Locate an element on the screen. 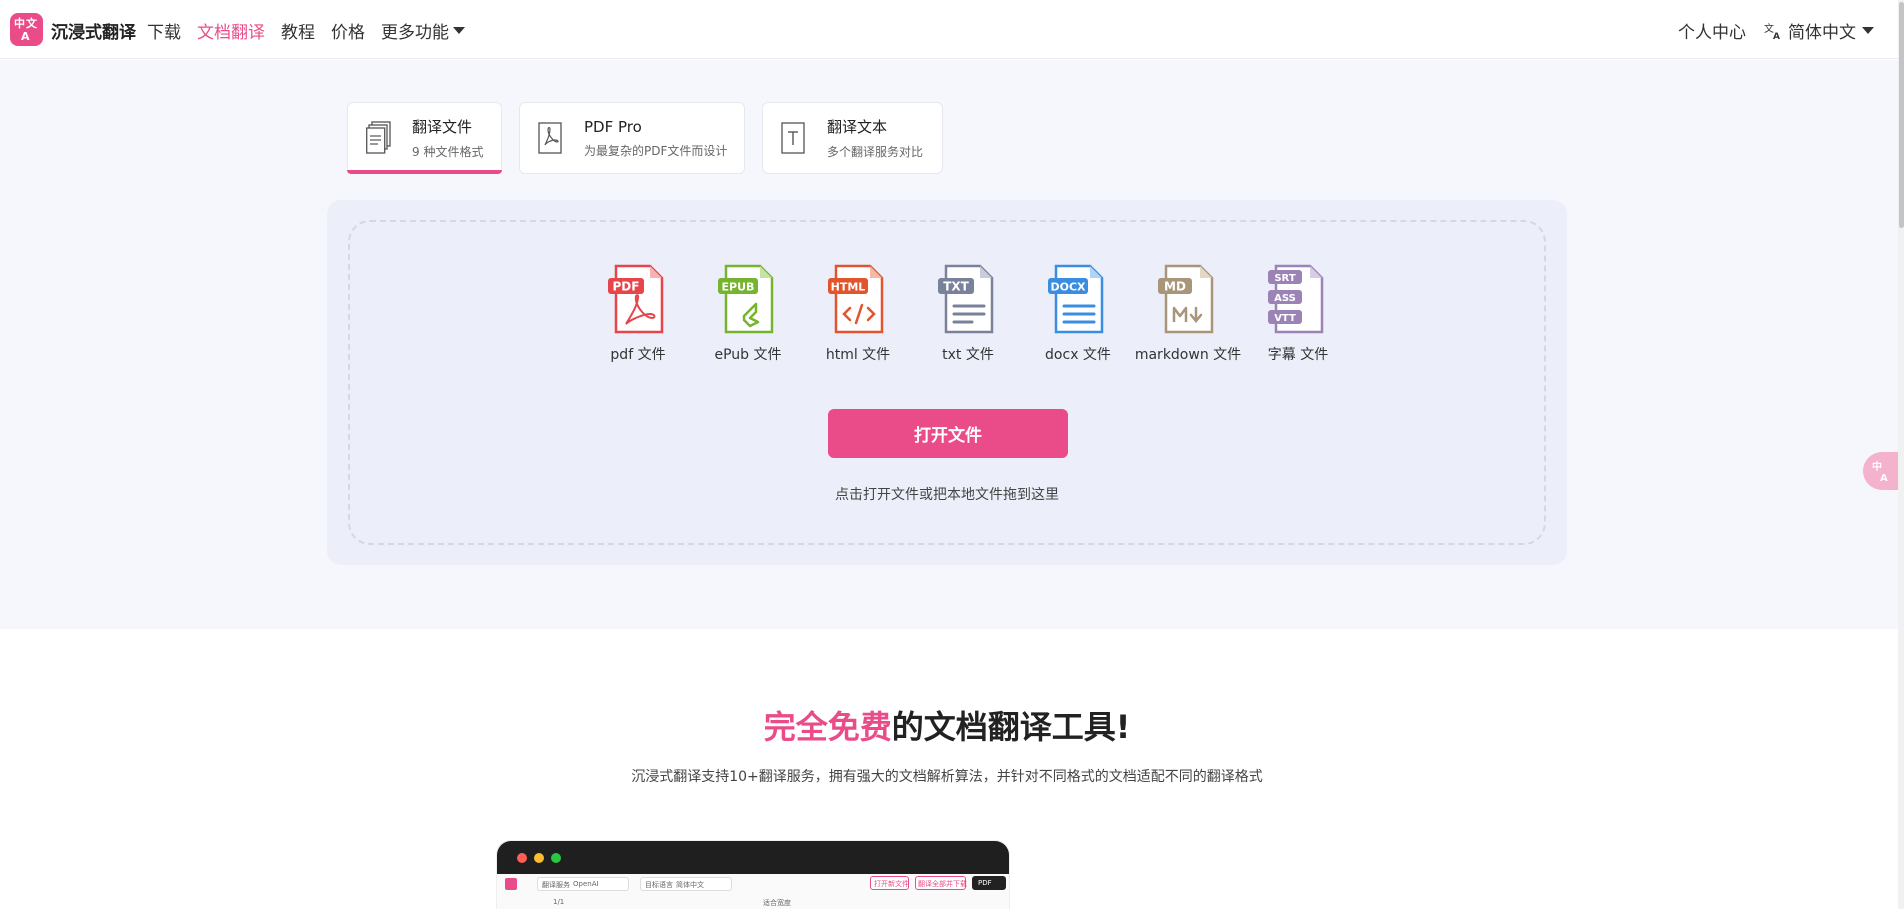 This screenshot has height=909, width=1904. brand-name: 沉浸式翻译 is located at coordinates (93, 30).